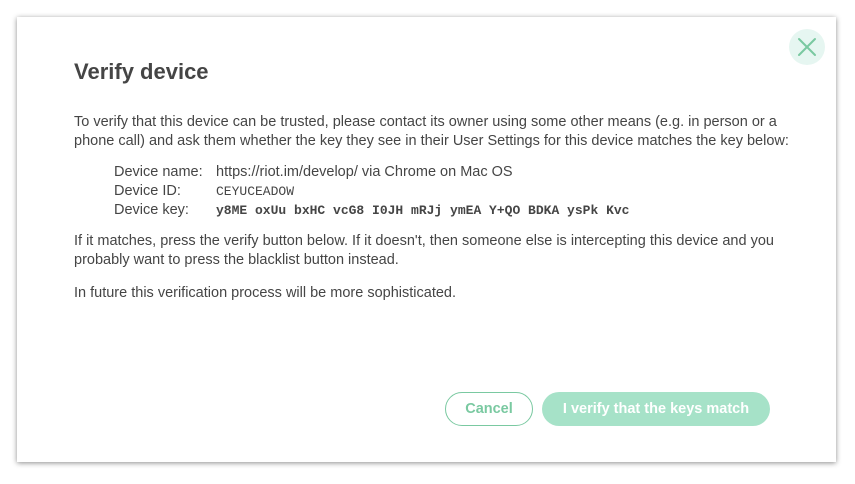  I want to click on device-name-label: Device name:, so click(158, 172).